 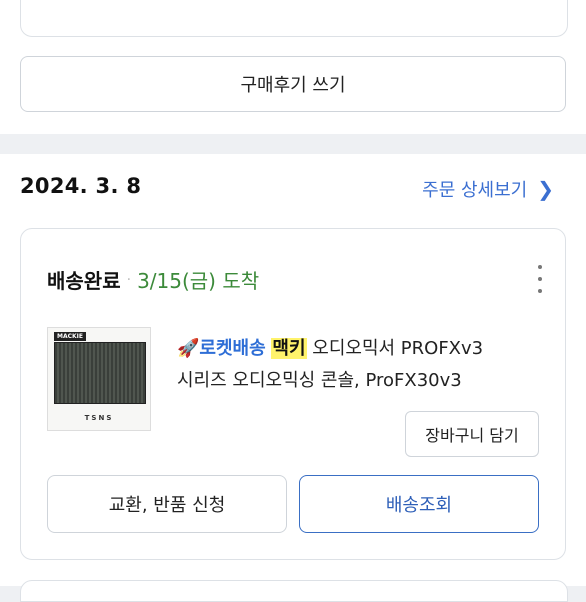 I want to click on product-name-line1: 오디오믹서 PROFXv3, so click(x=398, y=348).